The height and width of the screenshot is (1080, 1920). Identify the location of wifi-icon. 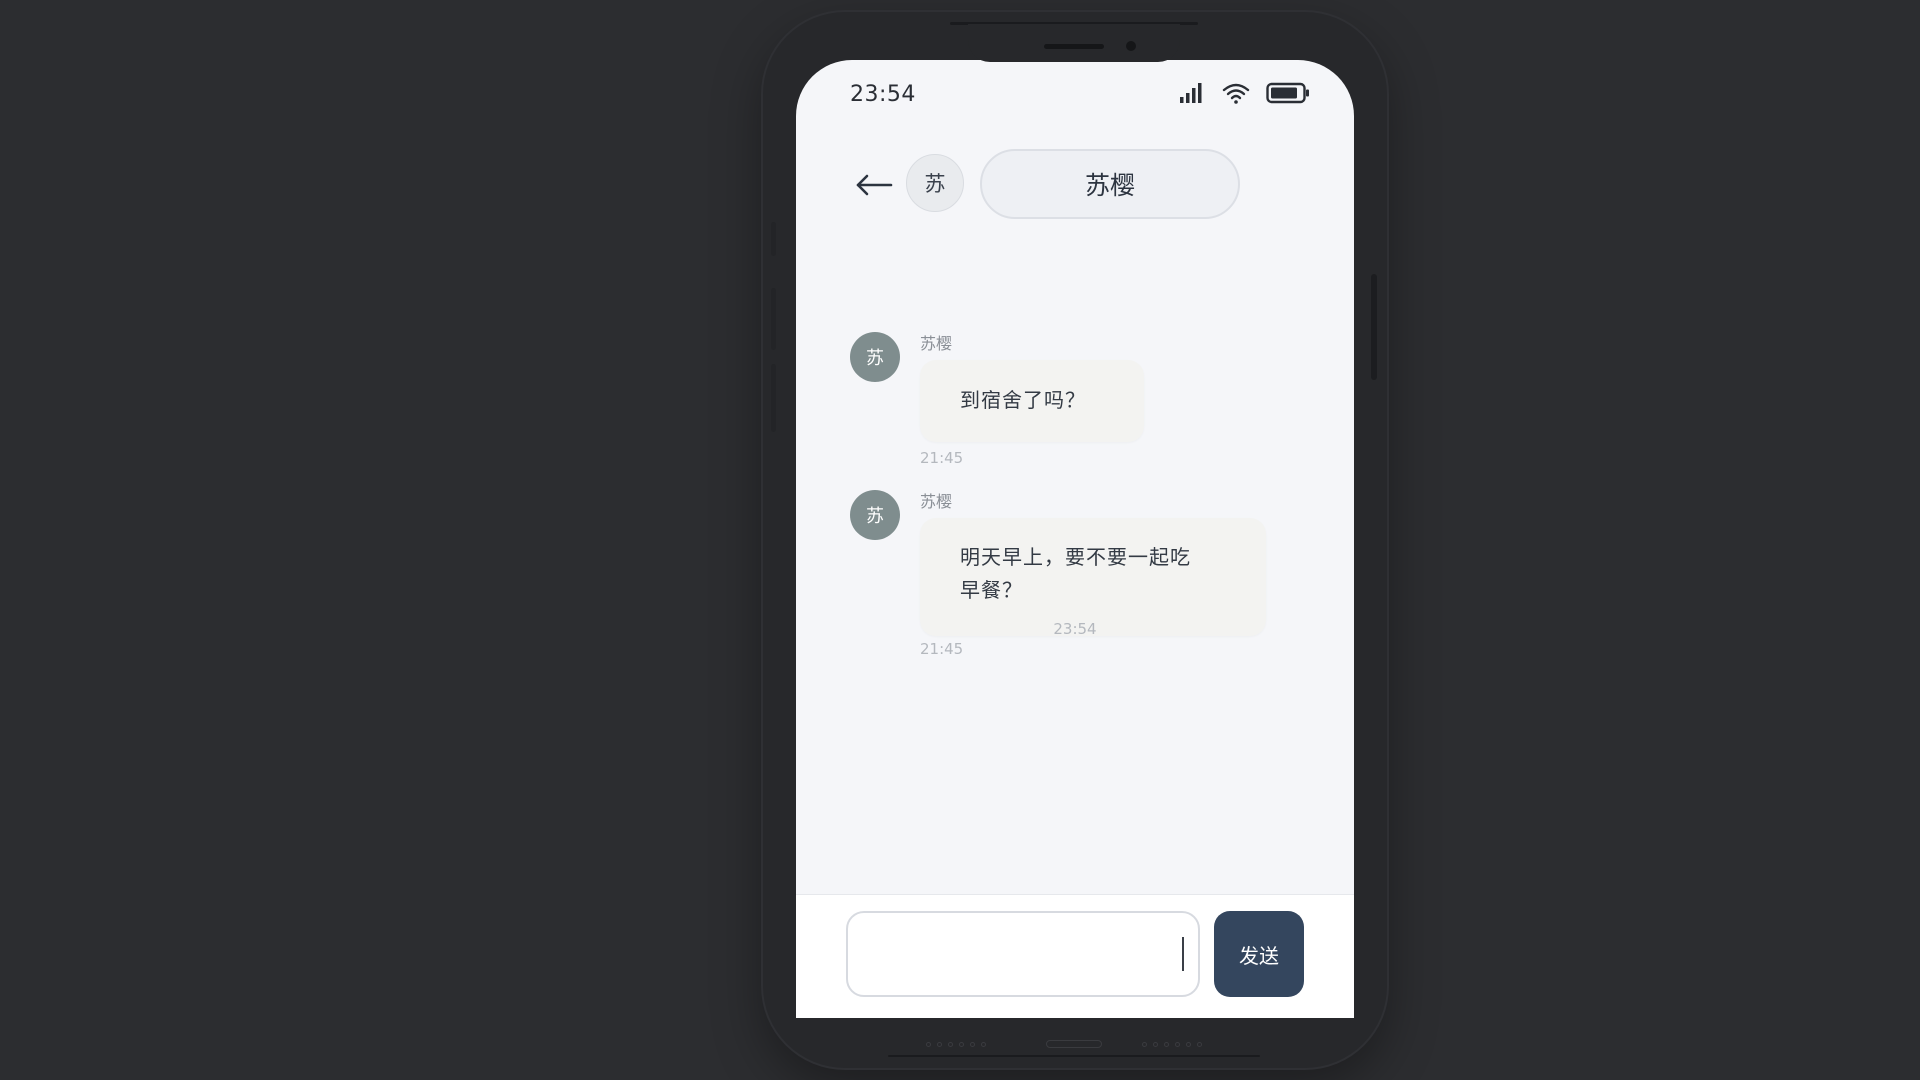
(1236, 93).